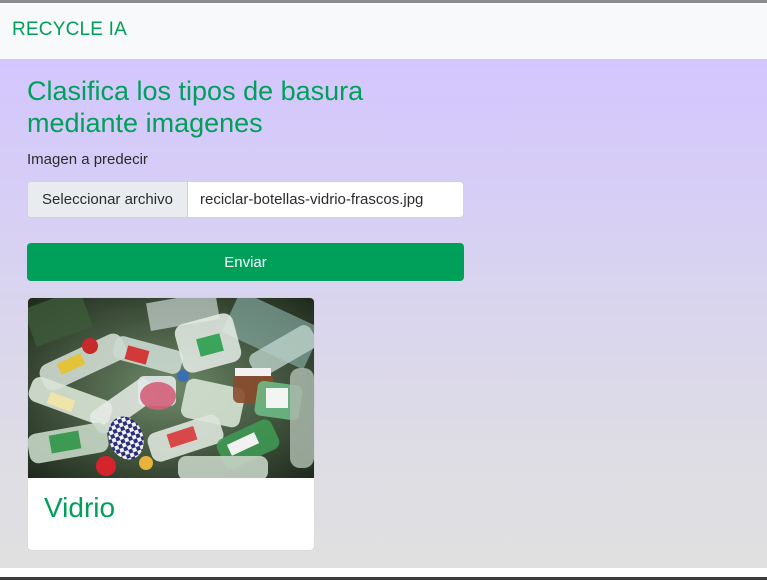 The height and width of the screenshot is (580, 767). What do you see at coordinates (80, 507) in the screenshot?
I see `prediction-label: Vidrio` at bounding box center [80, 507].